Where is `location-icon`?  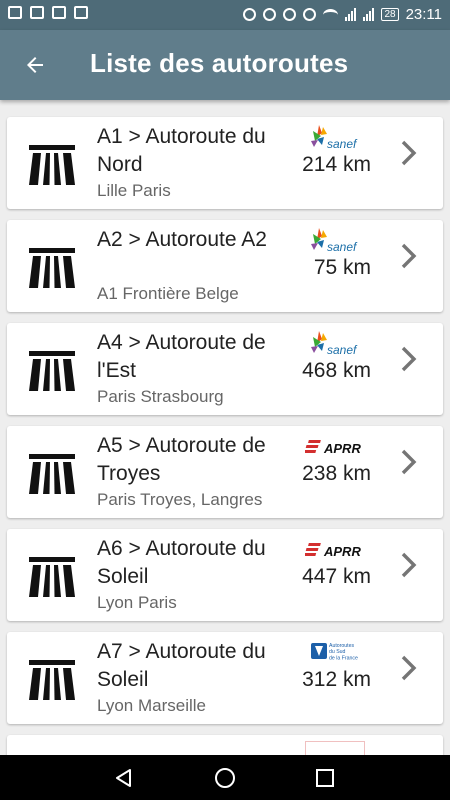
location-icon is located at coordinates (250, 14).